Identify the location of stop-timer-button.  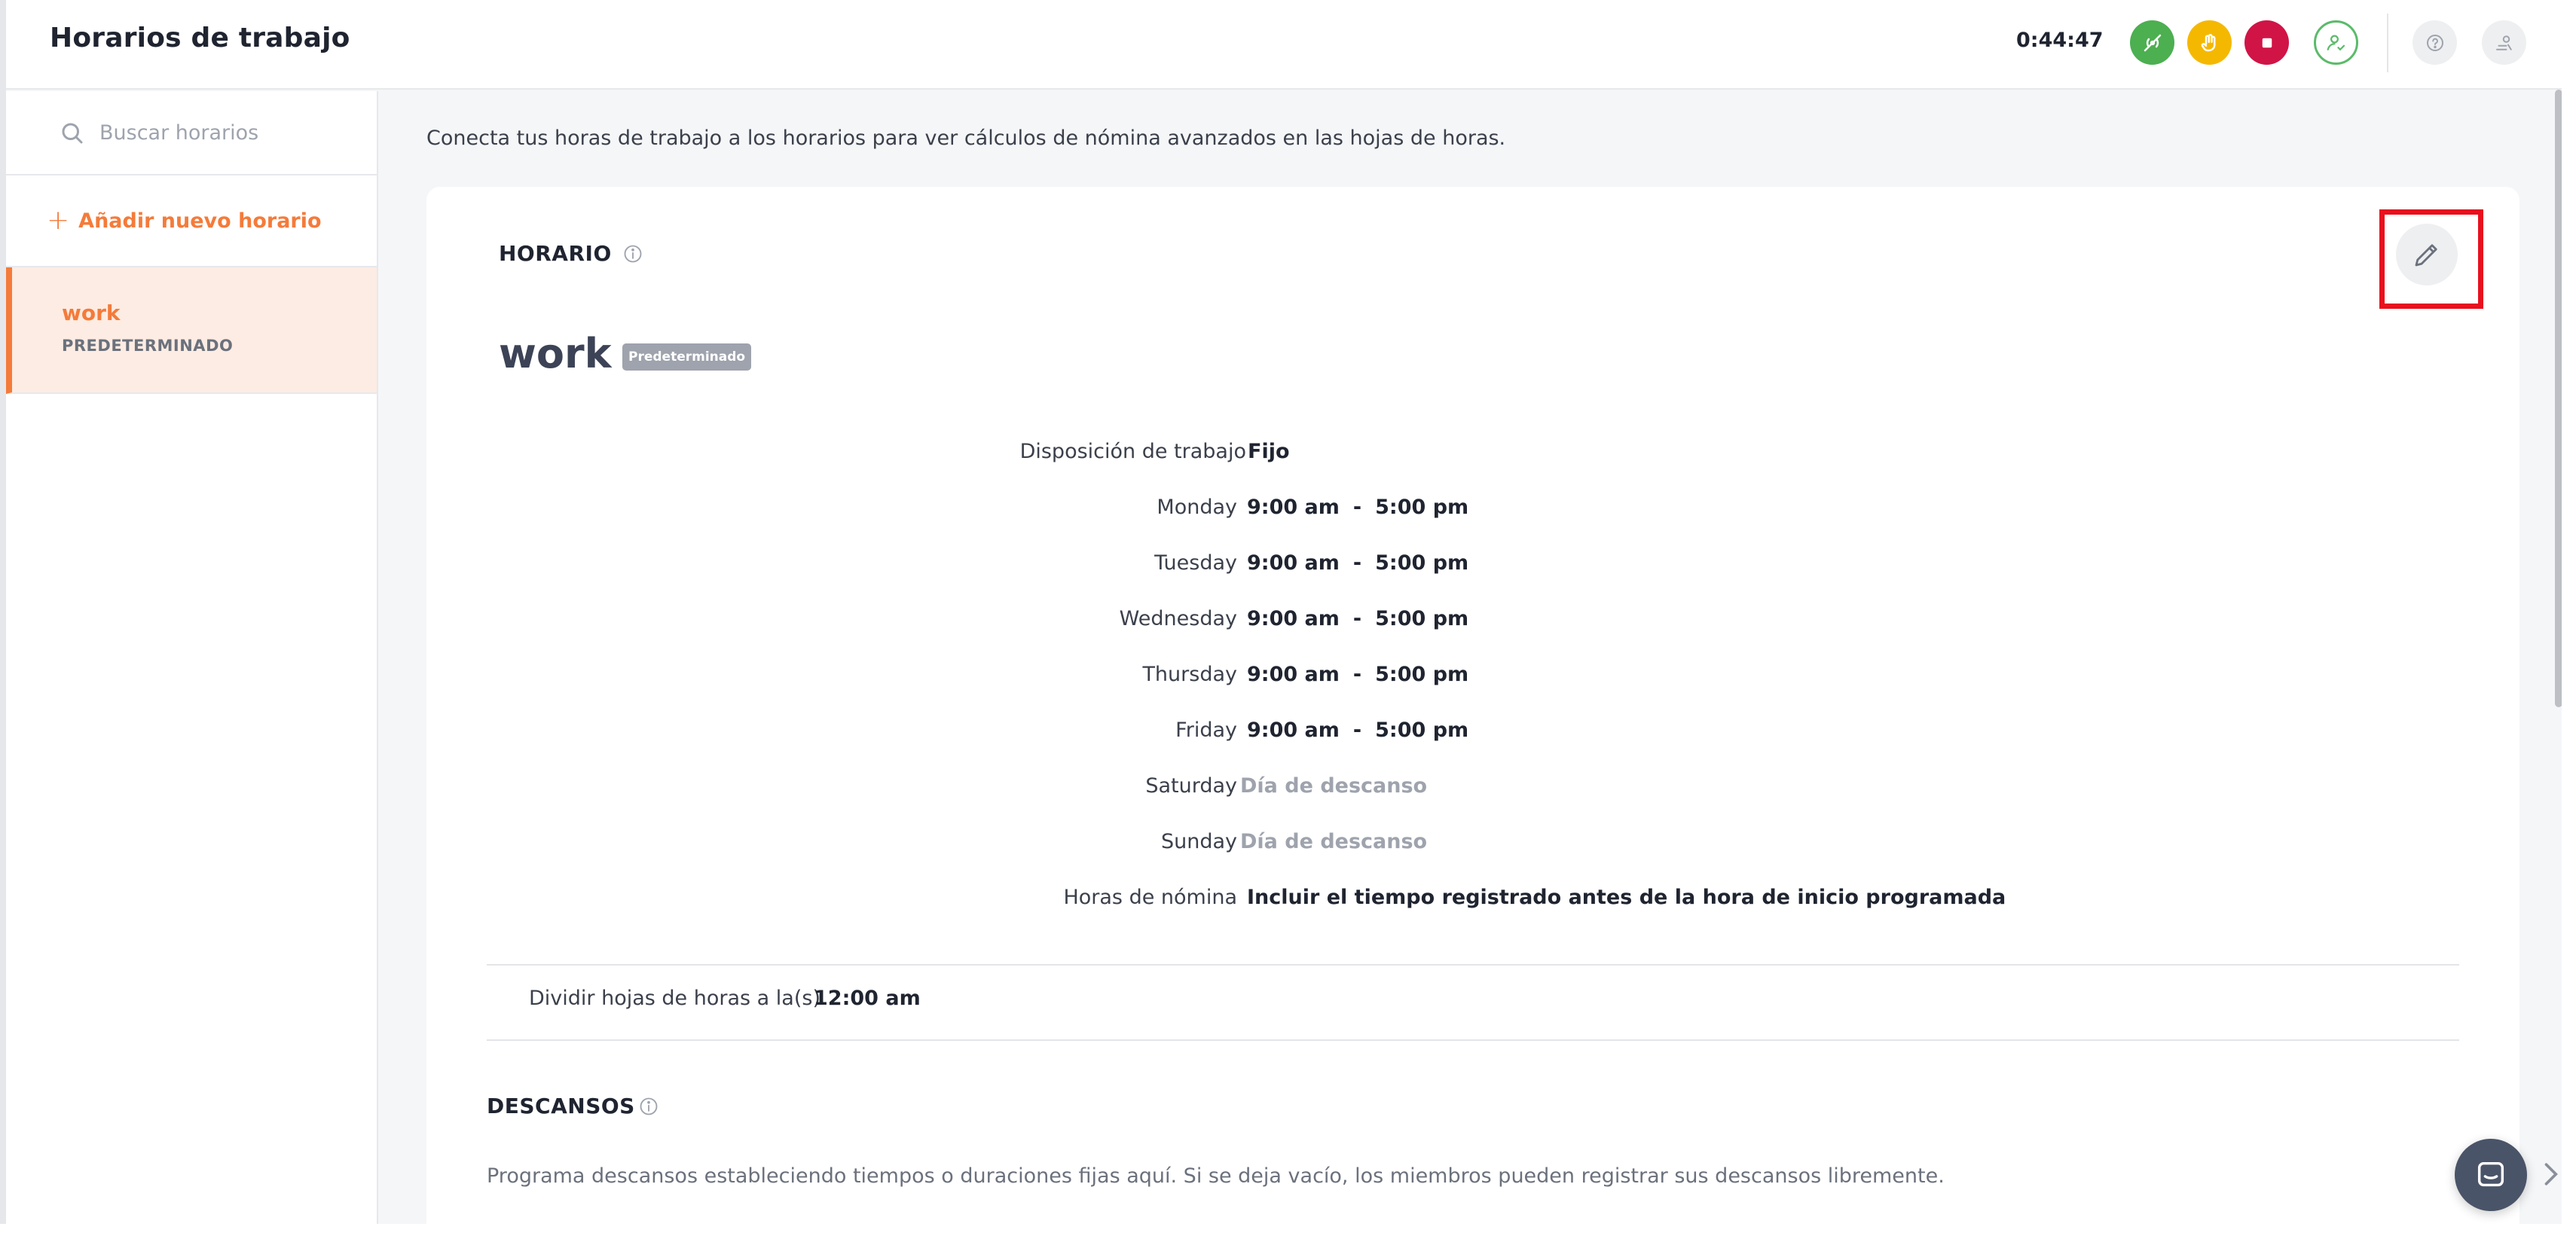
(2266, 43).